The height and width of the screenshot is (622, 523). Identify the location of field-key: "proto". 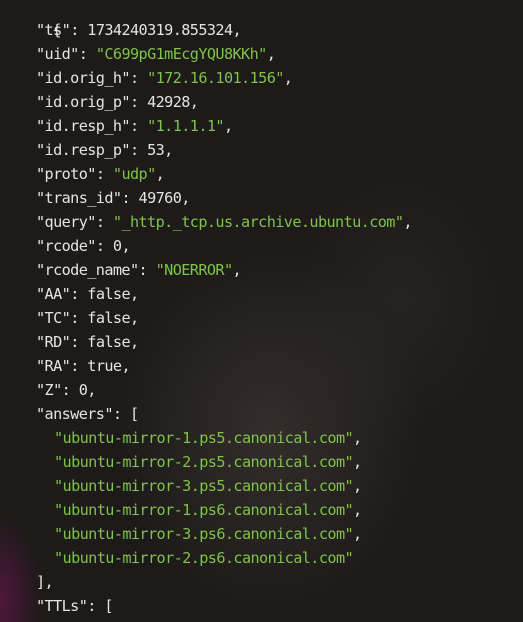
(66, 174).